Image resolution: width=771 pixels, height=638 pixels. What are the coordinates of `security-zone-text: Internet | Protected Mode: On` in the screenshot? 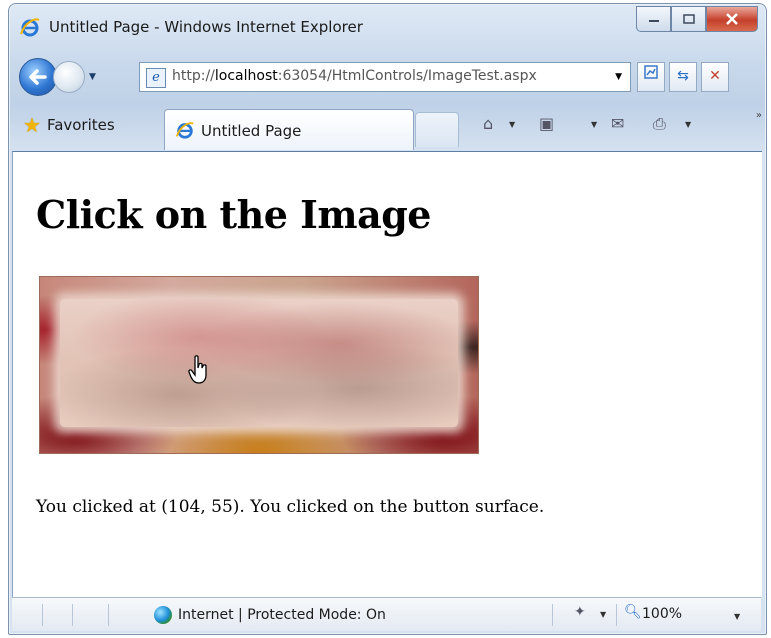 It's located at (282, 615).